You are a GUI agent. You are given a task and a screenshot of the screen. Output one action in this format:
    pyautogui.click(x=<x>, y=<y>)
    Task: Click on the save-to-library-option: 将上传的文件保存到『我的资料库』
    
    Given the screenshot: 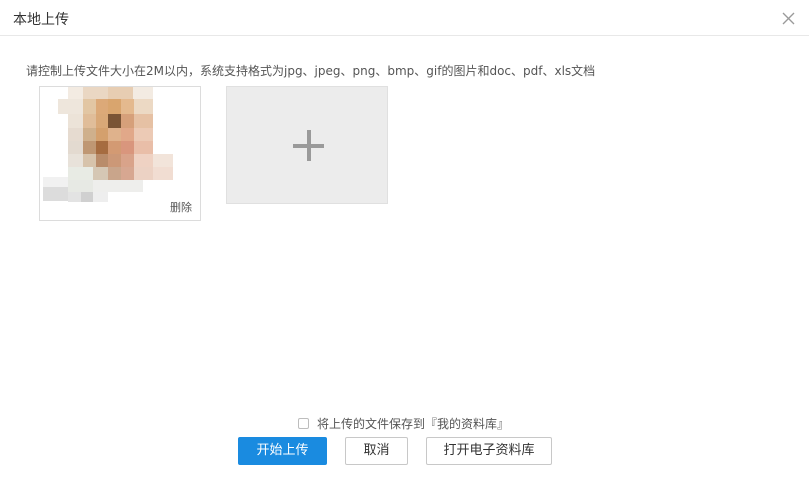 What is the action you would take?
    pyautogui.click(x=403, y=423)
    